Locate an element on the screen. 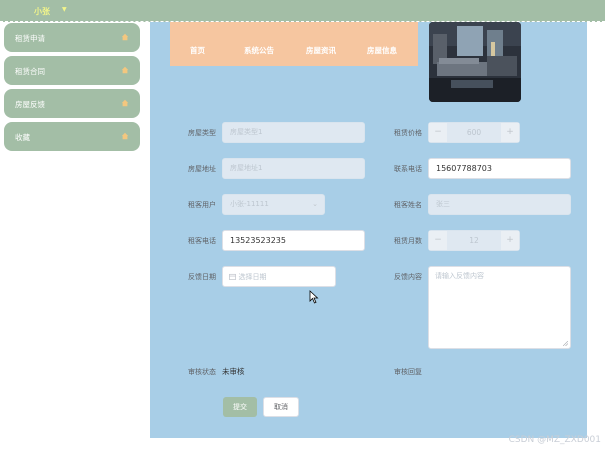  rent-months-label: 租赁月数 is located at coordinates (408, 241).